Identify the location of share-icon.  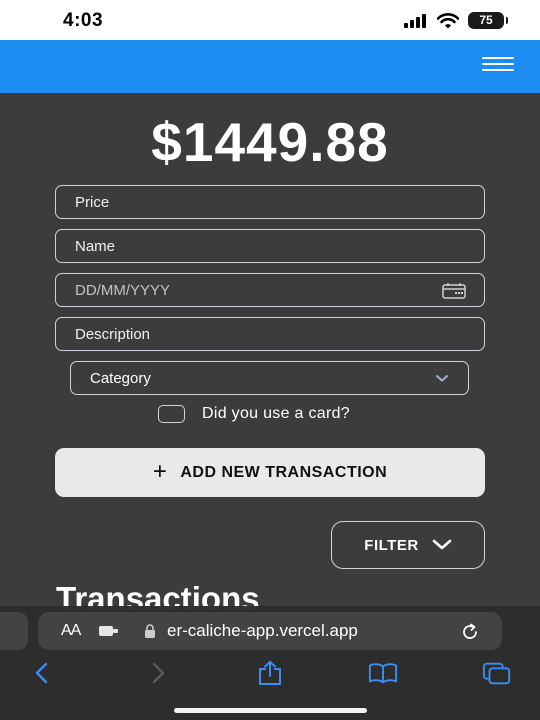
(270, 673).